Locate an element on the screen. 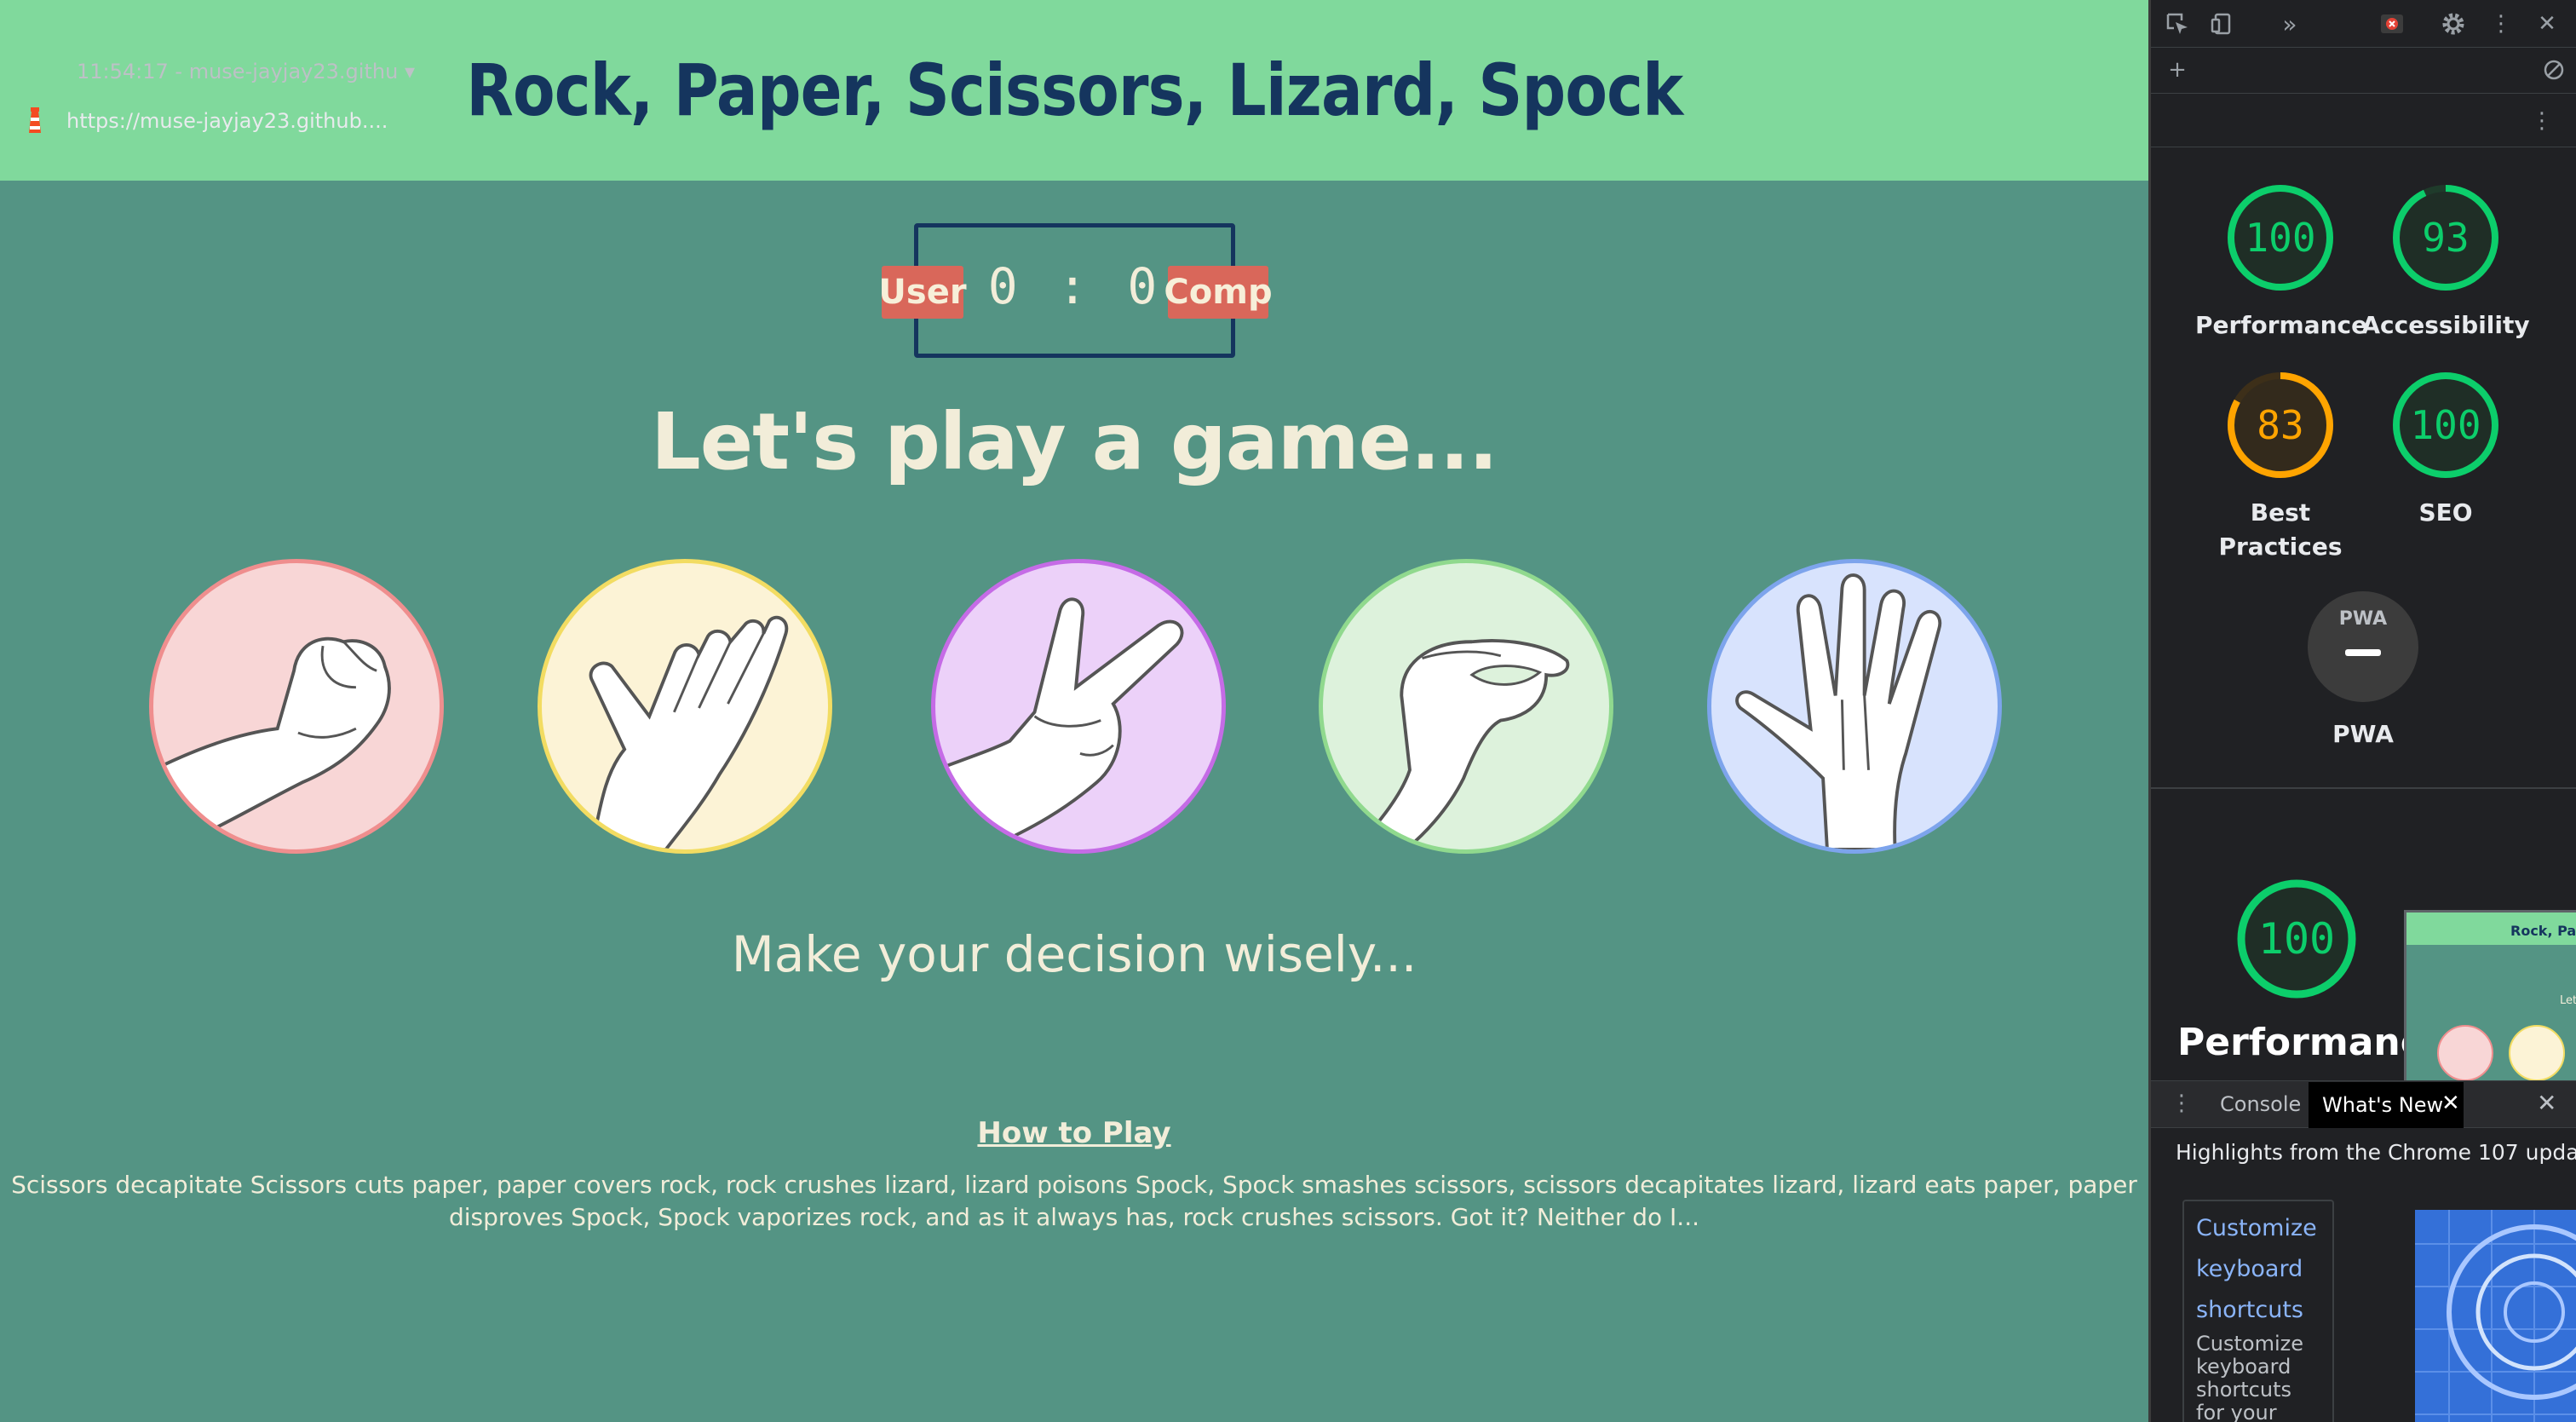 This screenshot has height=1422, width=2576. best-practices-score-gauge: 83 is located at coordinates (2280, 425).